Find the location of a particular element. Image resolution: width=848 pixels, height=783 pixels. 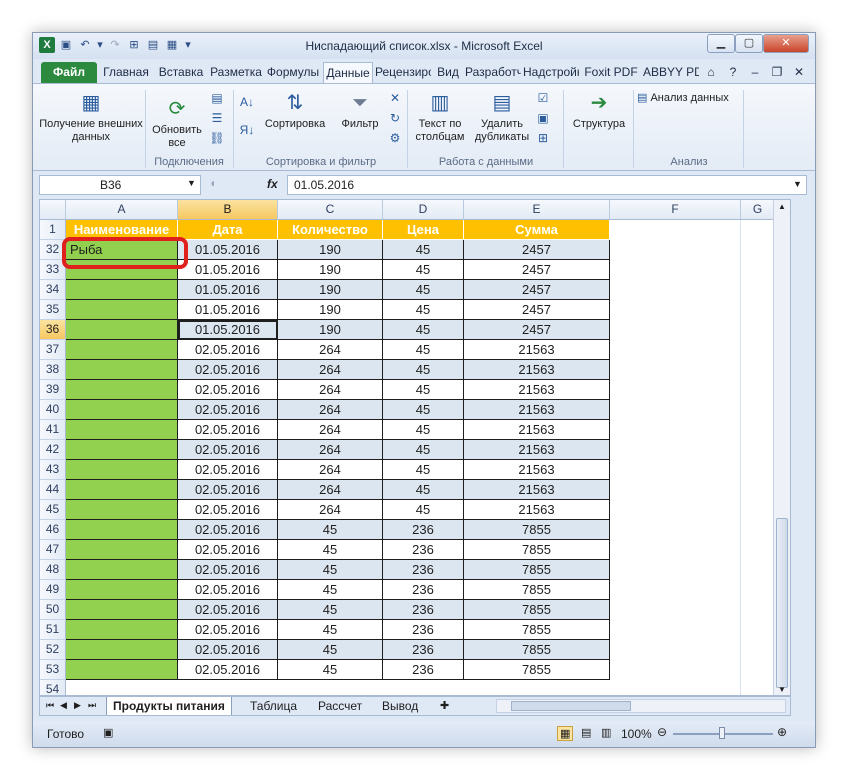

row-header: 53 is located at coordinates (53, 670).